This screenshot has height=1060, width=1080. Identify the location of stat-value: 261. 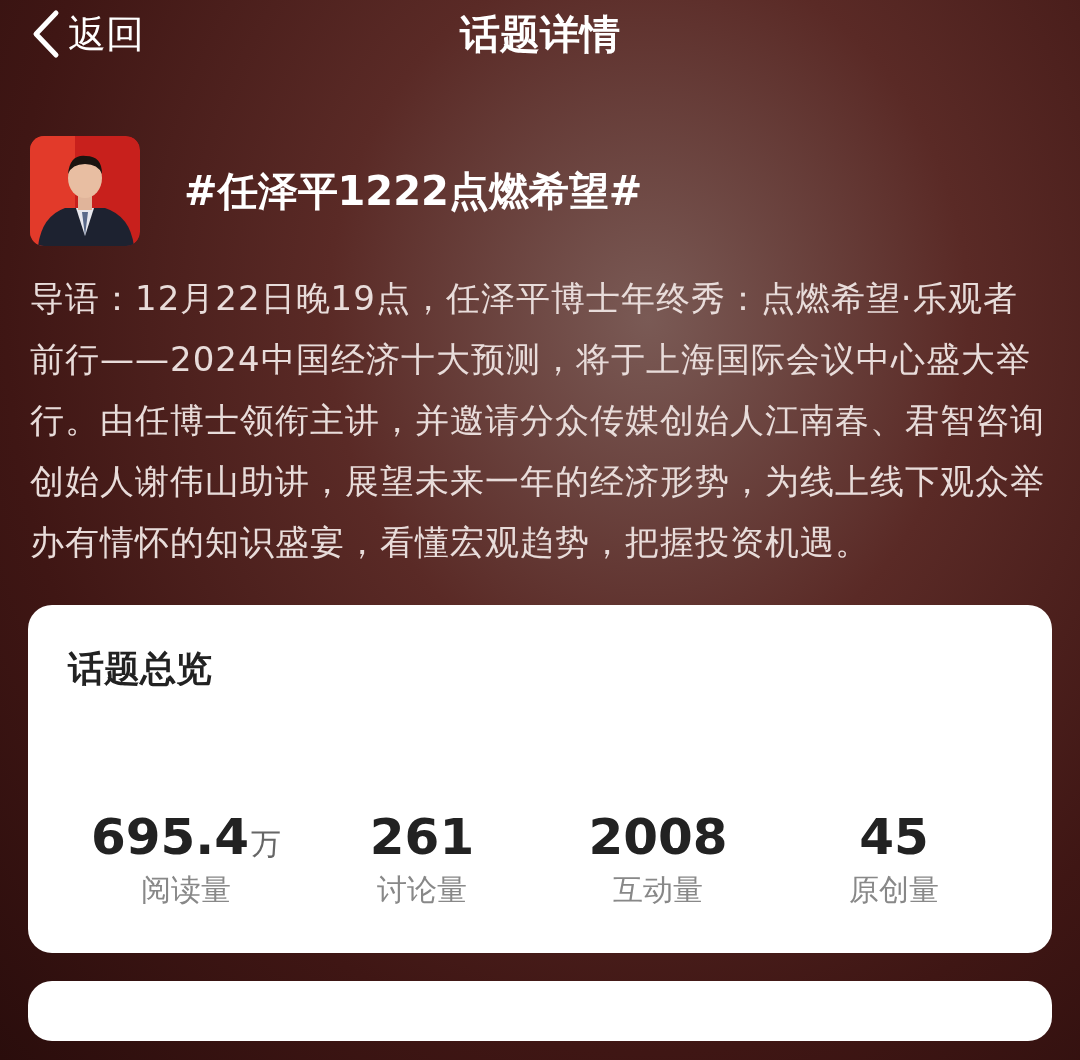
(422, 837).